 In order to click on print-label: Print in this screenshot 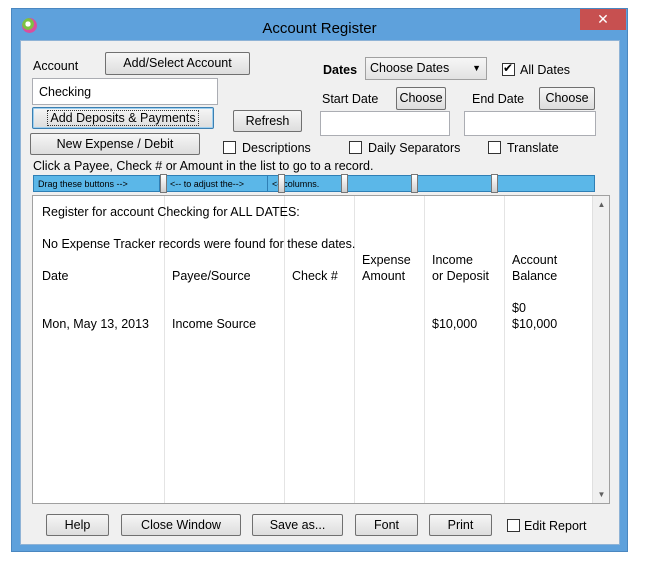, I will do `click(460, 525)`.